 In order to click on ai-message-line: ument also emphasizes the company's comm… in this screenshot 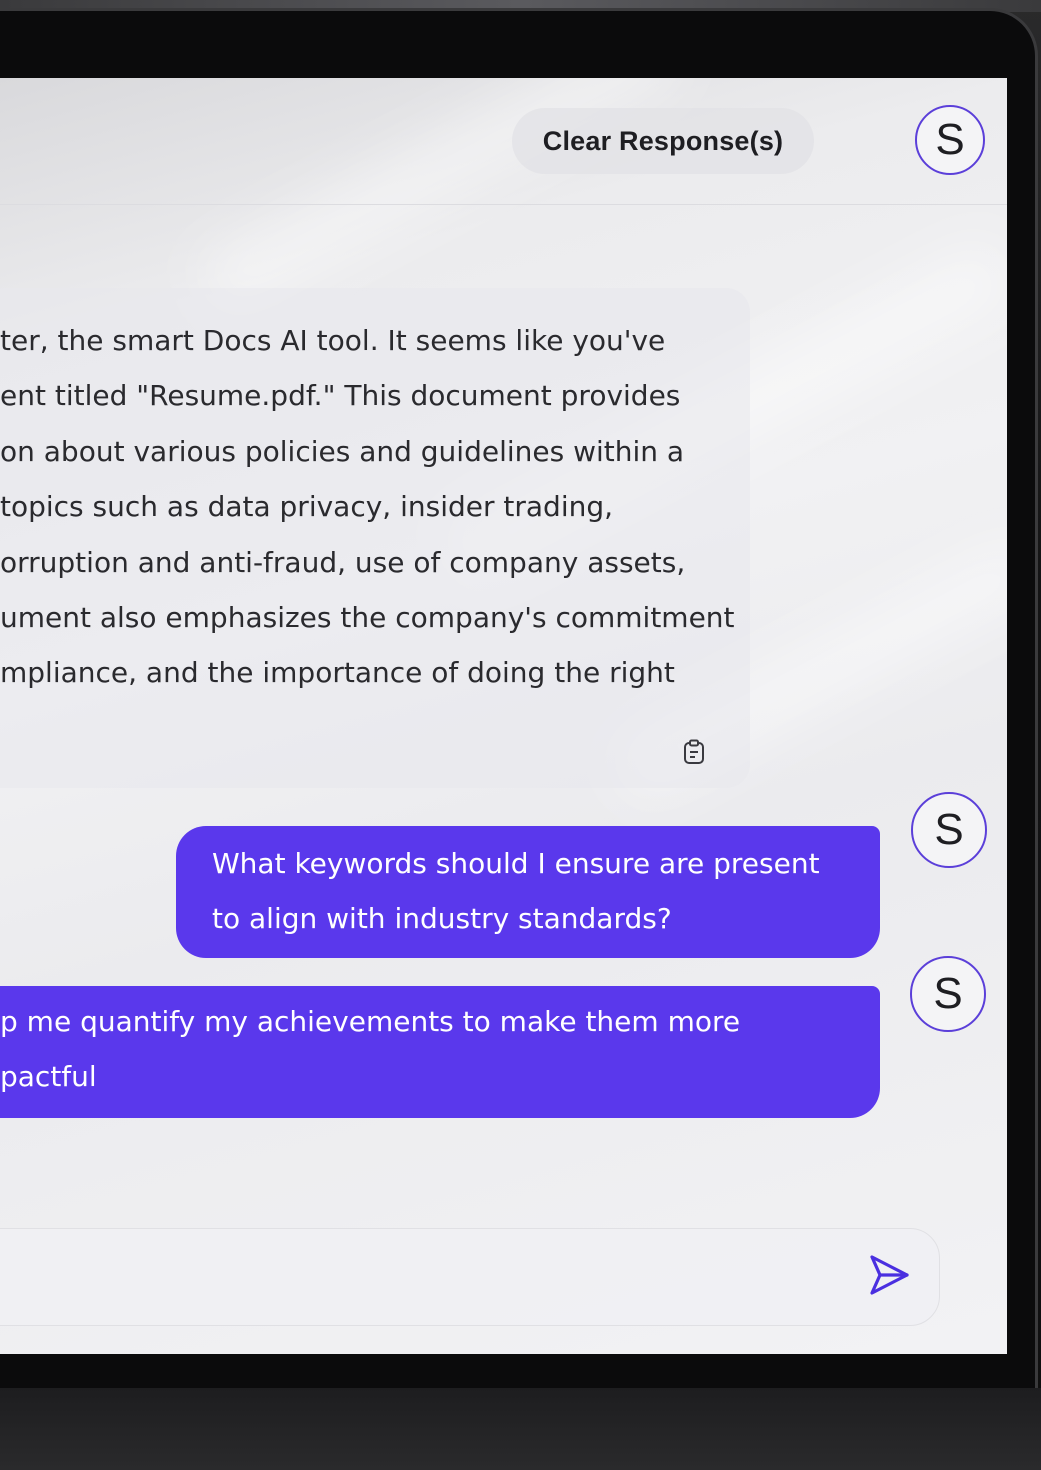, I will do `click(367, 617)`.